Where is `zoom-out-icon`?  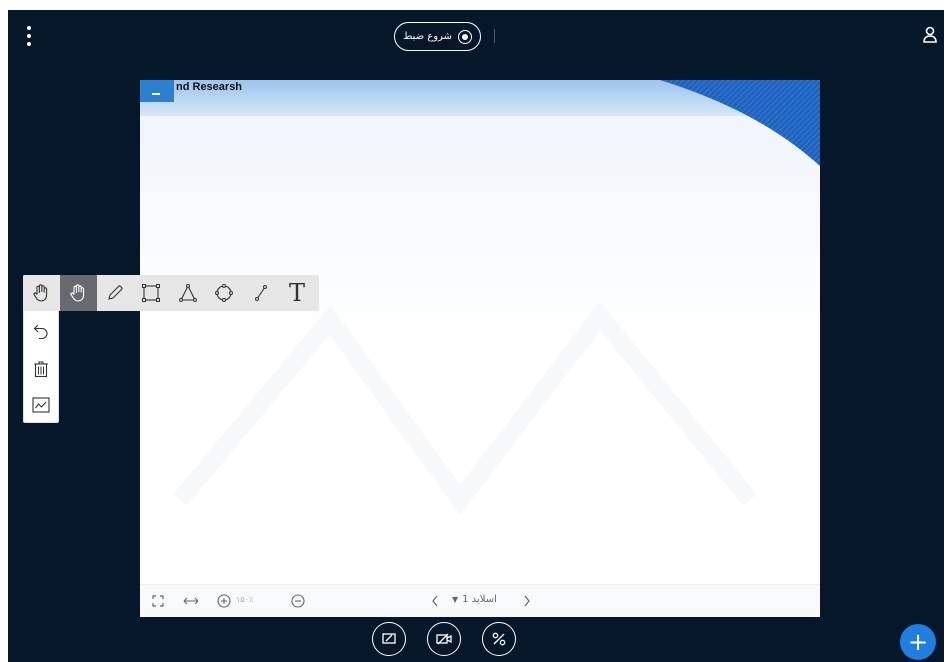
zoom-out-icon is located at coordinates (298, 601).